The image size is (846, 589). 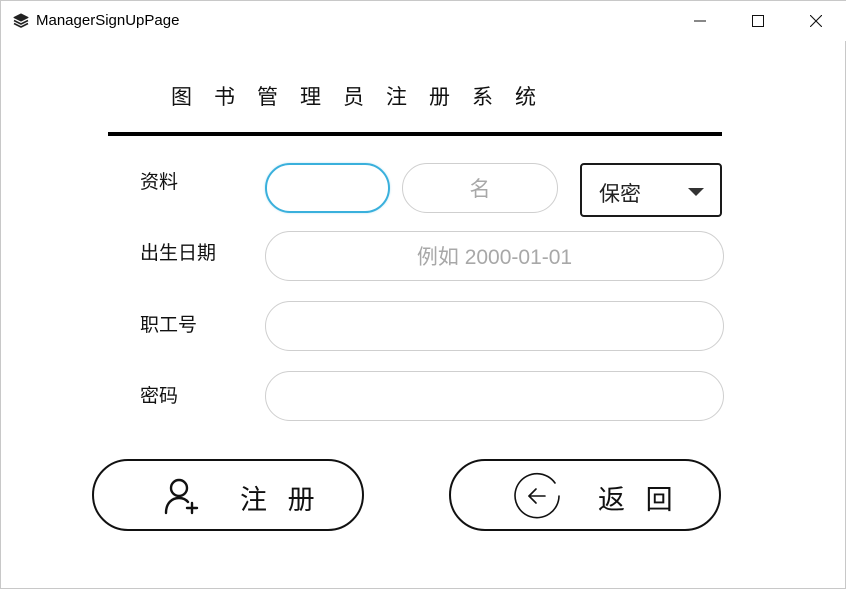 I want to click on back-button: 返 回, so click(x=585, y=495).